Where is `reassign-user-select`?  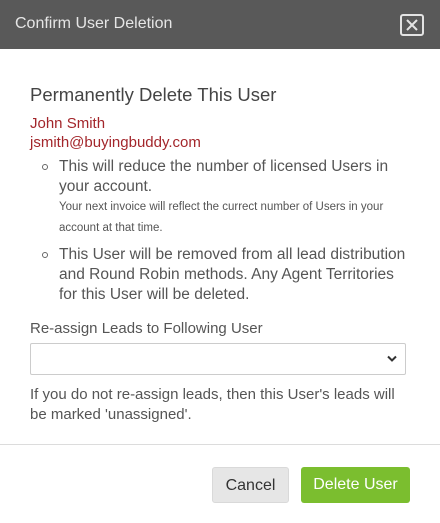
reassign-user-select is located at coordinates (218, 359).